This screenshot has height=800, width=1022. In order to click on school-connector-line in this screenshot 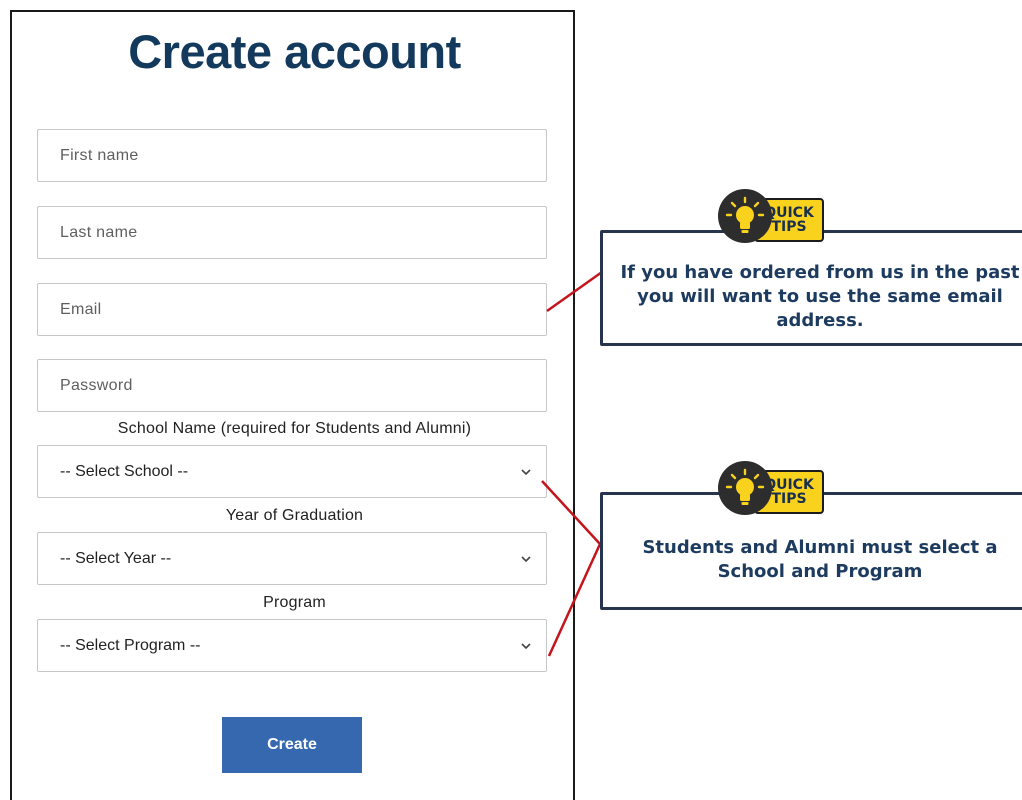, I will do `click(571, 512)`.